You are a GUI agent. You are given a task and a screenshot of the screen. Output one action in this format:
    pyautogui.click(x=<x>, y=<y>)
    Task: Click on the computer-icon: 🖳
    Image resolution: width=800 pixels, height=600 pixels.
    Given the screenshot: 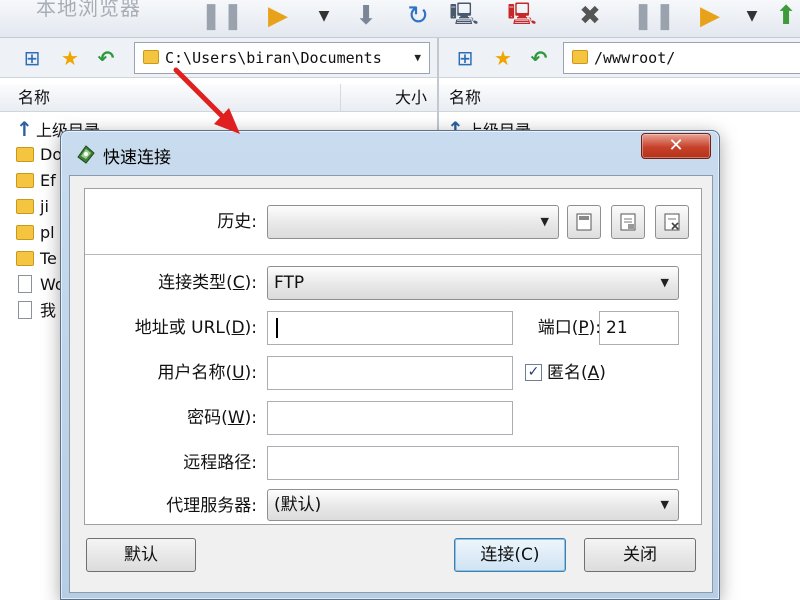 What is the action you would take?
    pyautogui.click(x=464, y=16)
    